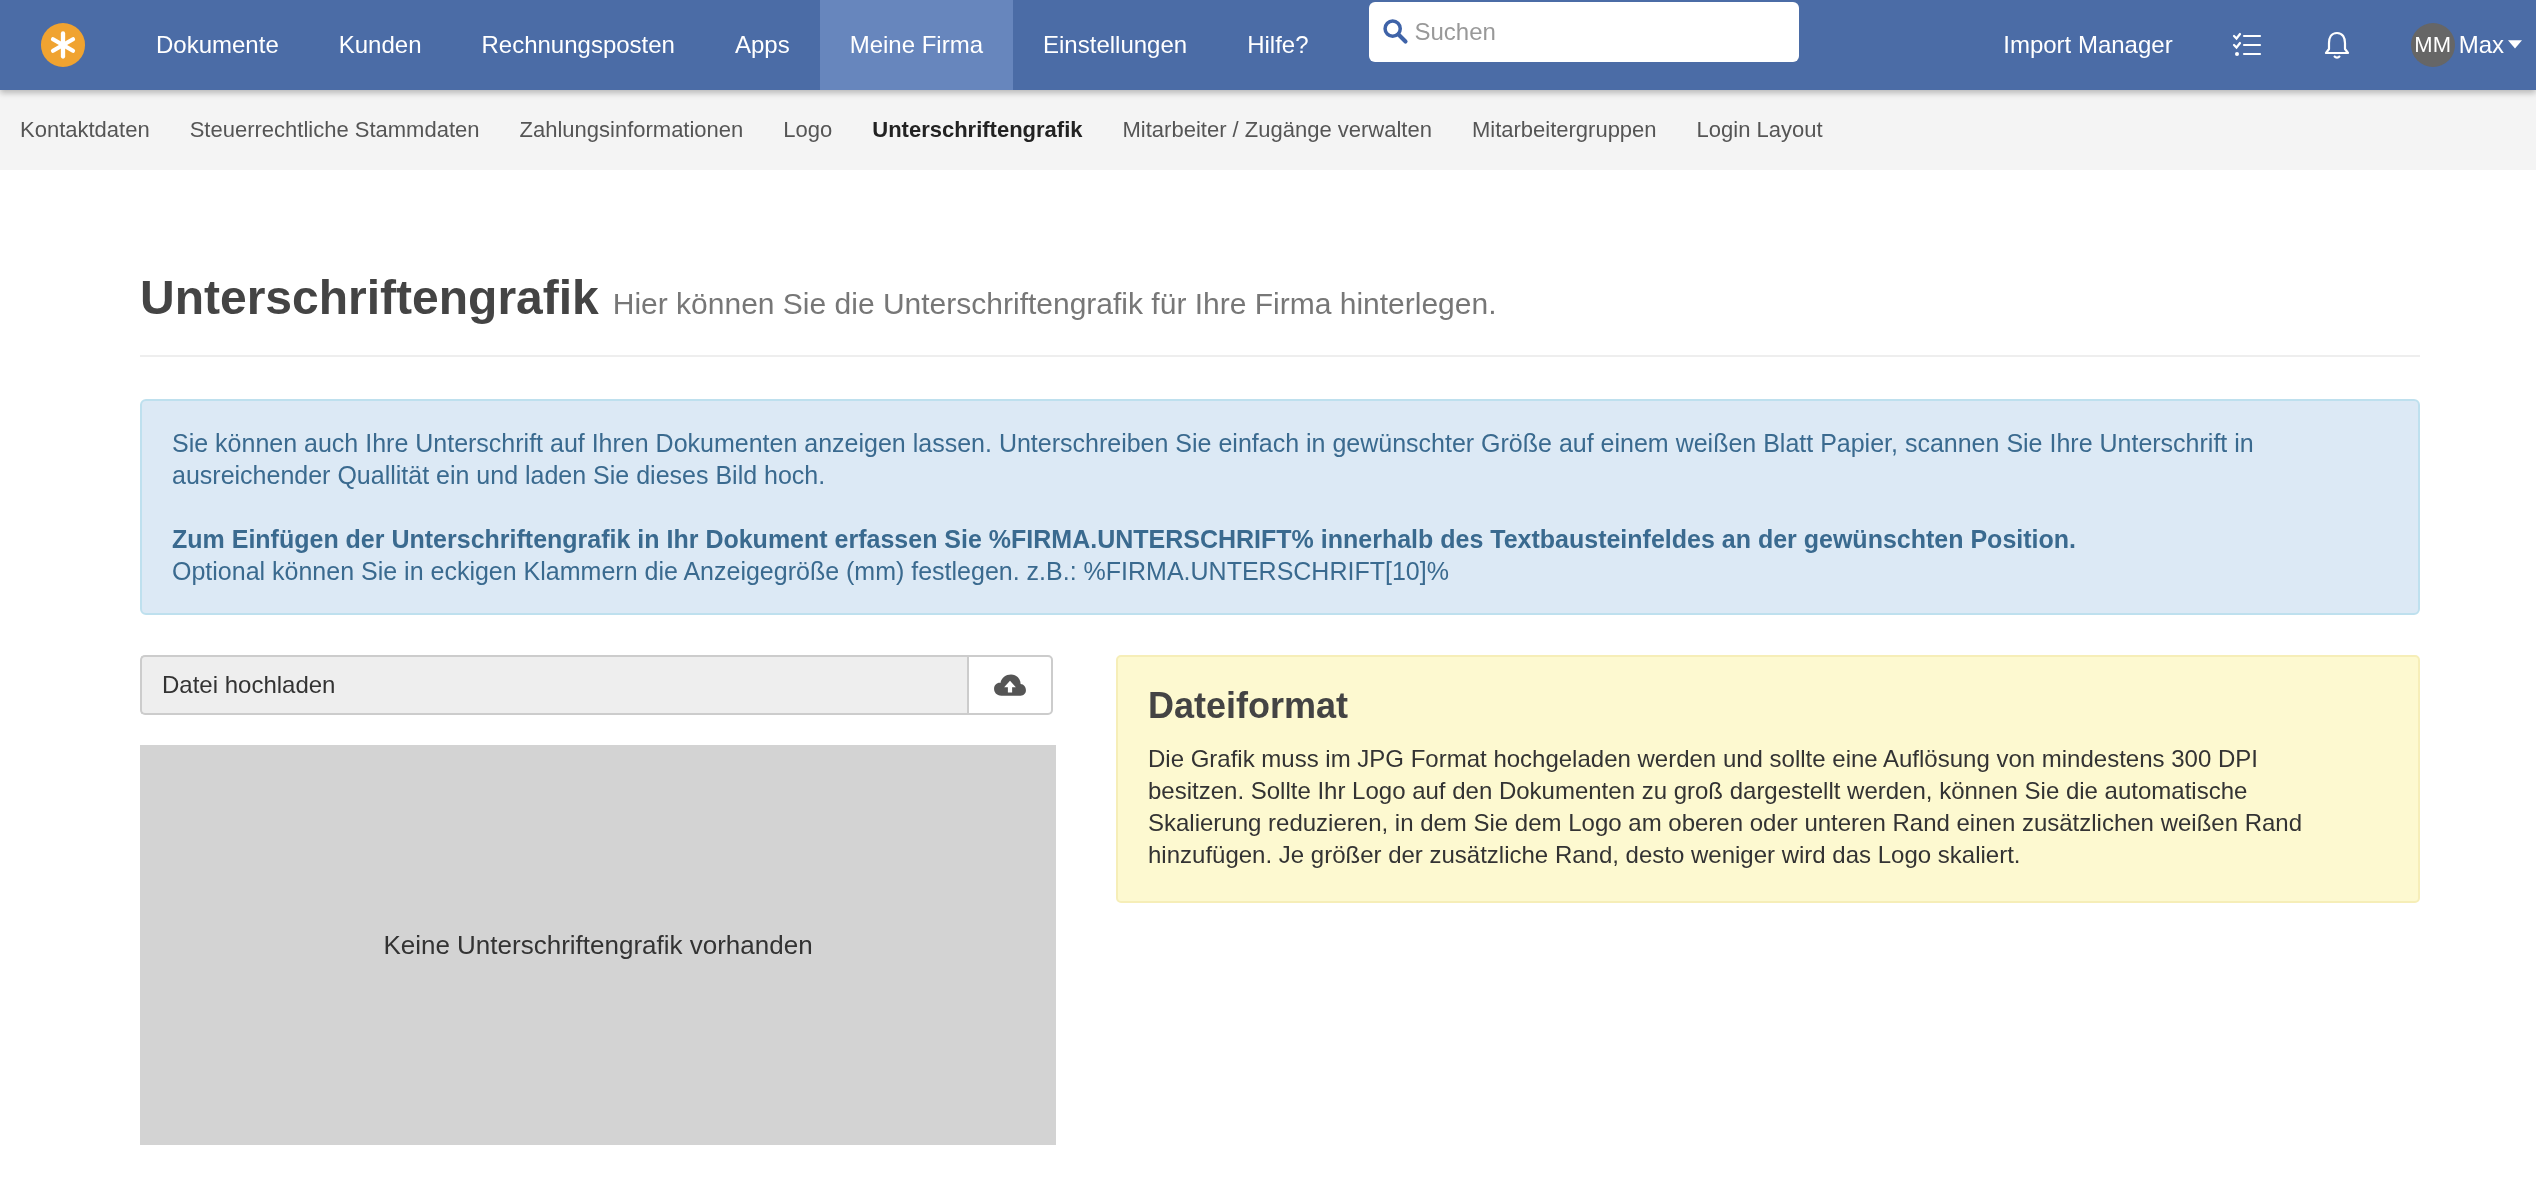 The width and height of the screenshot is (2536, 1200). What do you see at coordinates (2432, 45) in the screenshot?
I see `avatar: MM` at bounding box center [2432, 45].